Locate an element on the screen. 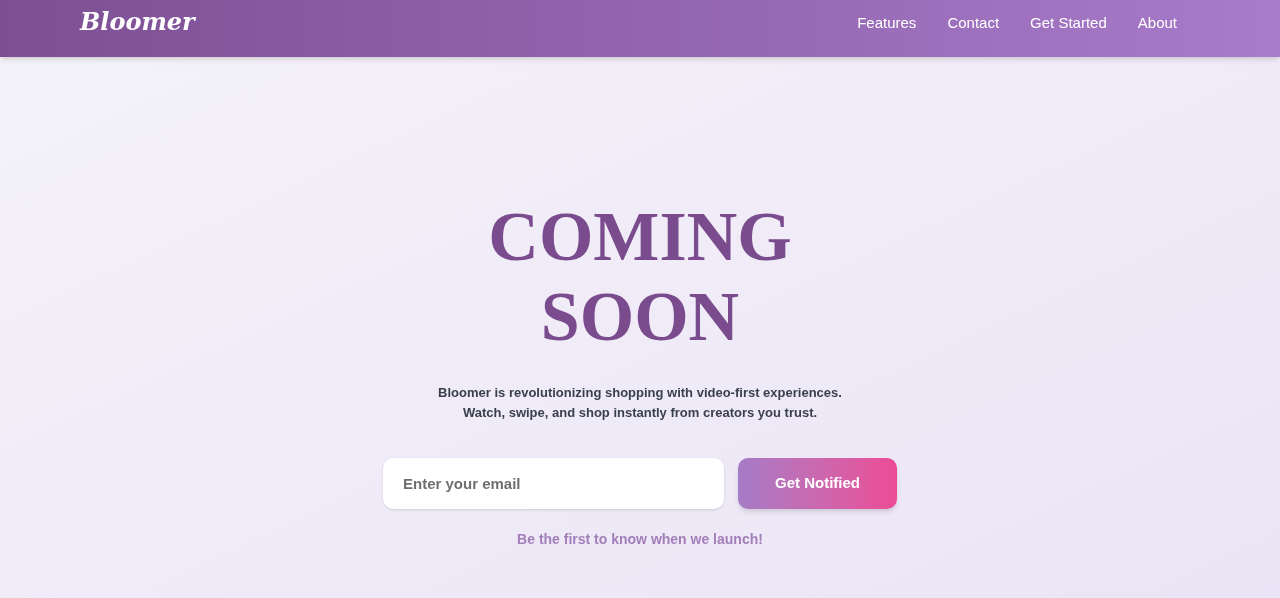  nav-link: Features is located at coordinates (887, 23).